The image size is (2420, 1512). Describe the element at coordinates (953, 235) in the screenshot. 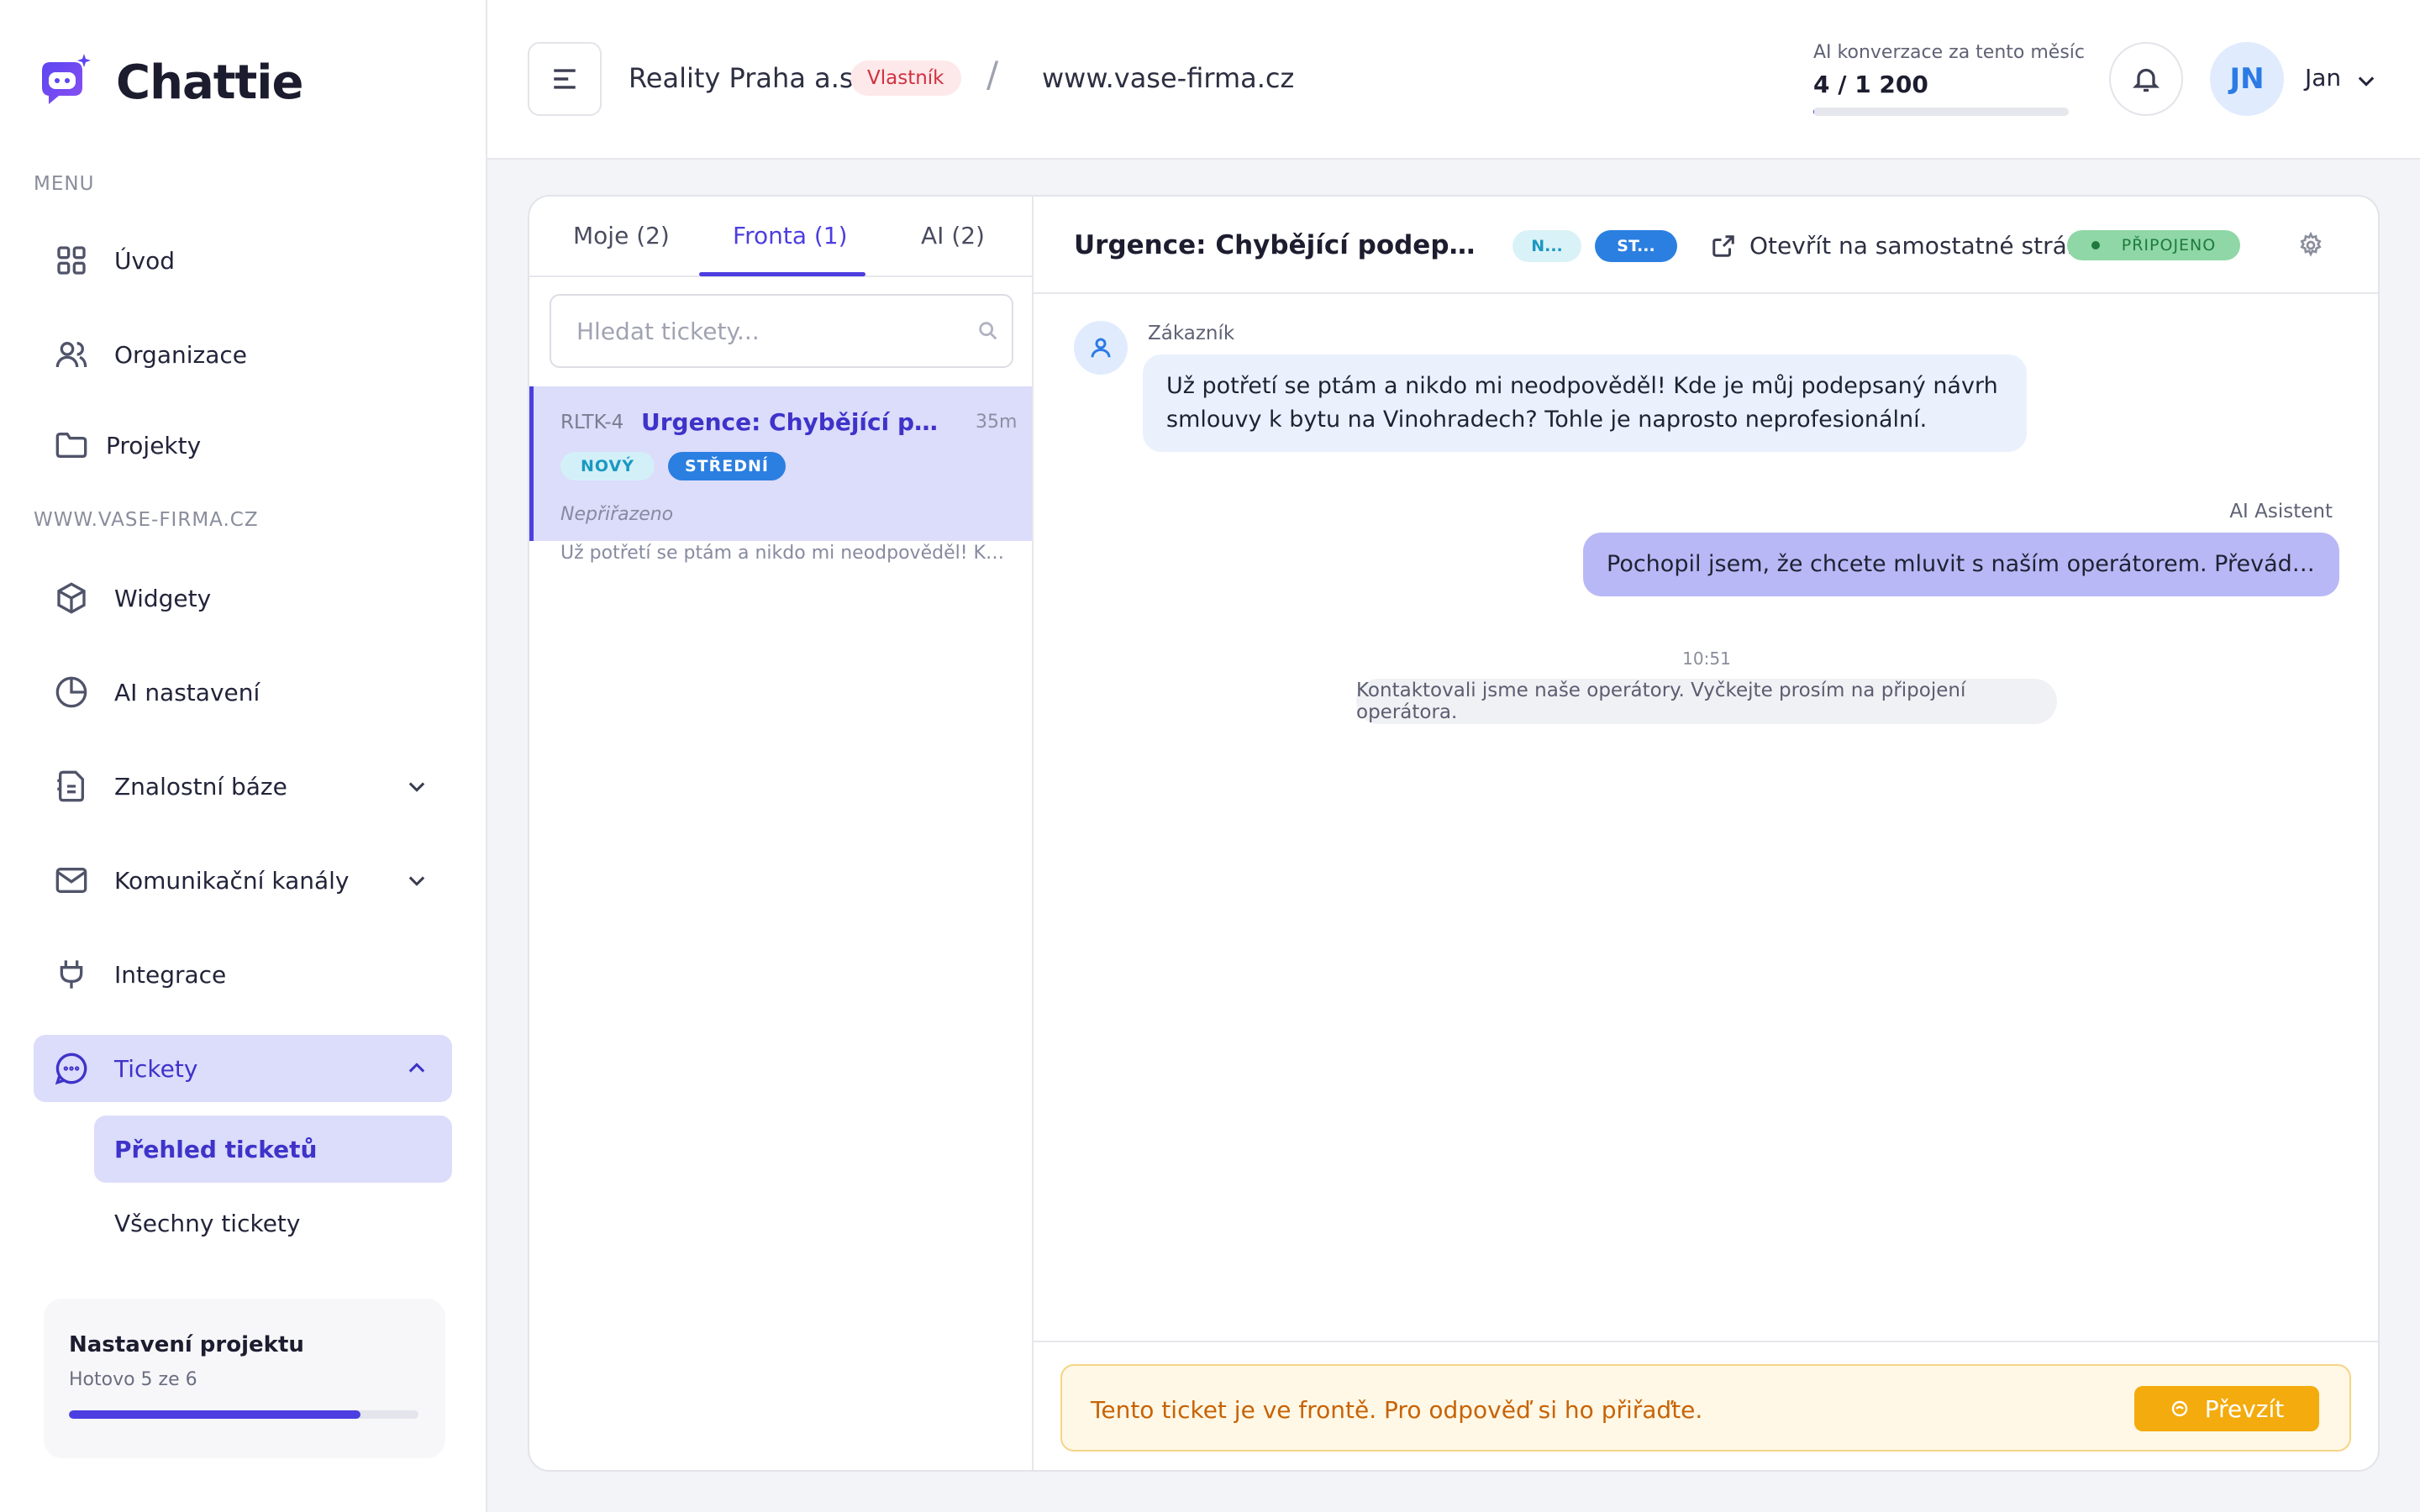

I see `tab-ai: AI (2)` at that location.